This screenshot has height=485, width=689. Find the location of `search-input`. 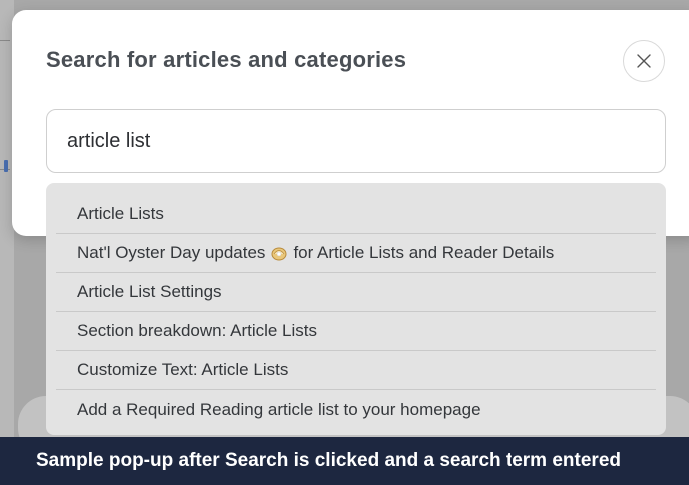

search-input is located at coordinates (356, 141).